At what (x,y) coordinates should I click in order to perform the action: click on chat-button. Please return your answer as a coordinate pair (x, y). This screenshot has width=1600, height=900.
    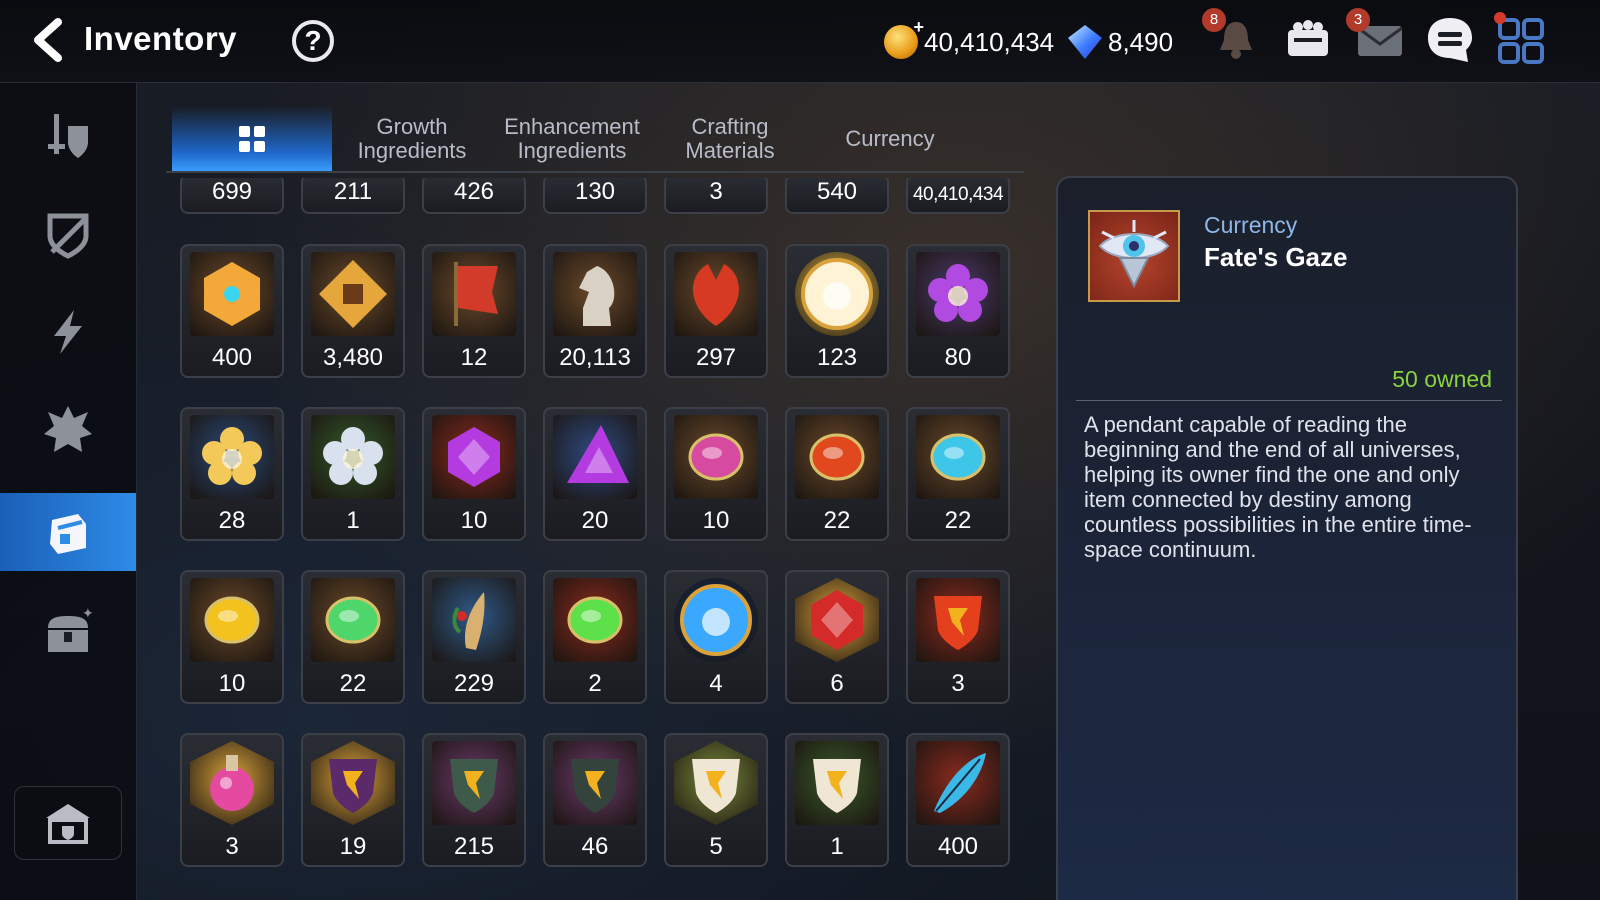
    Looking at the image, I should click on (1450, 40).